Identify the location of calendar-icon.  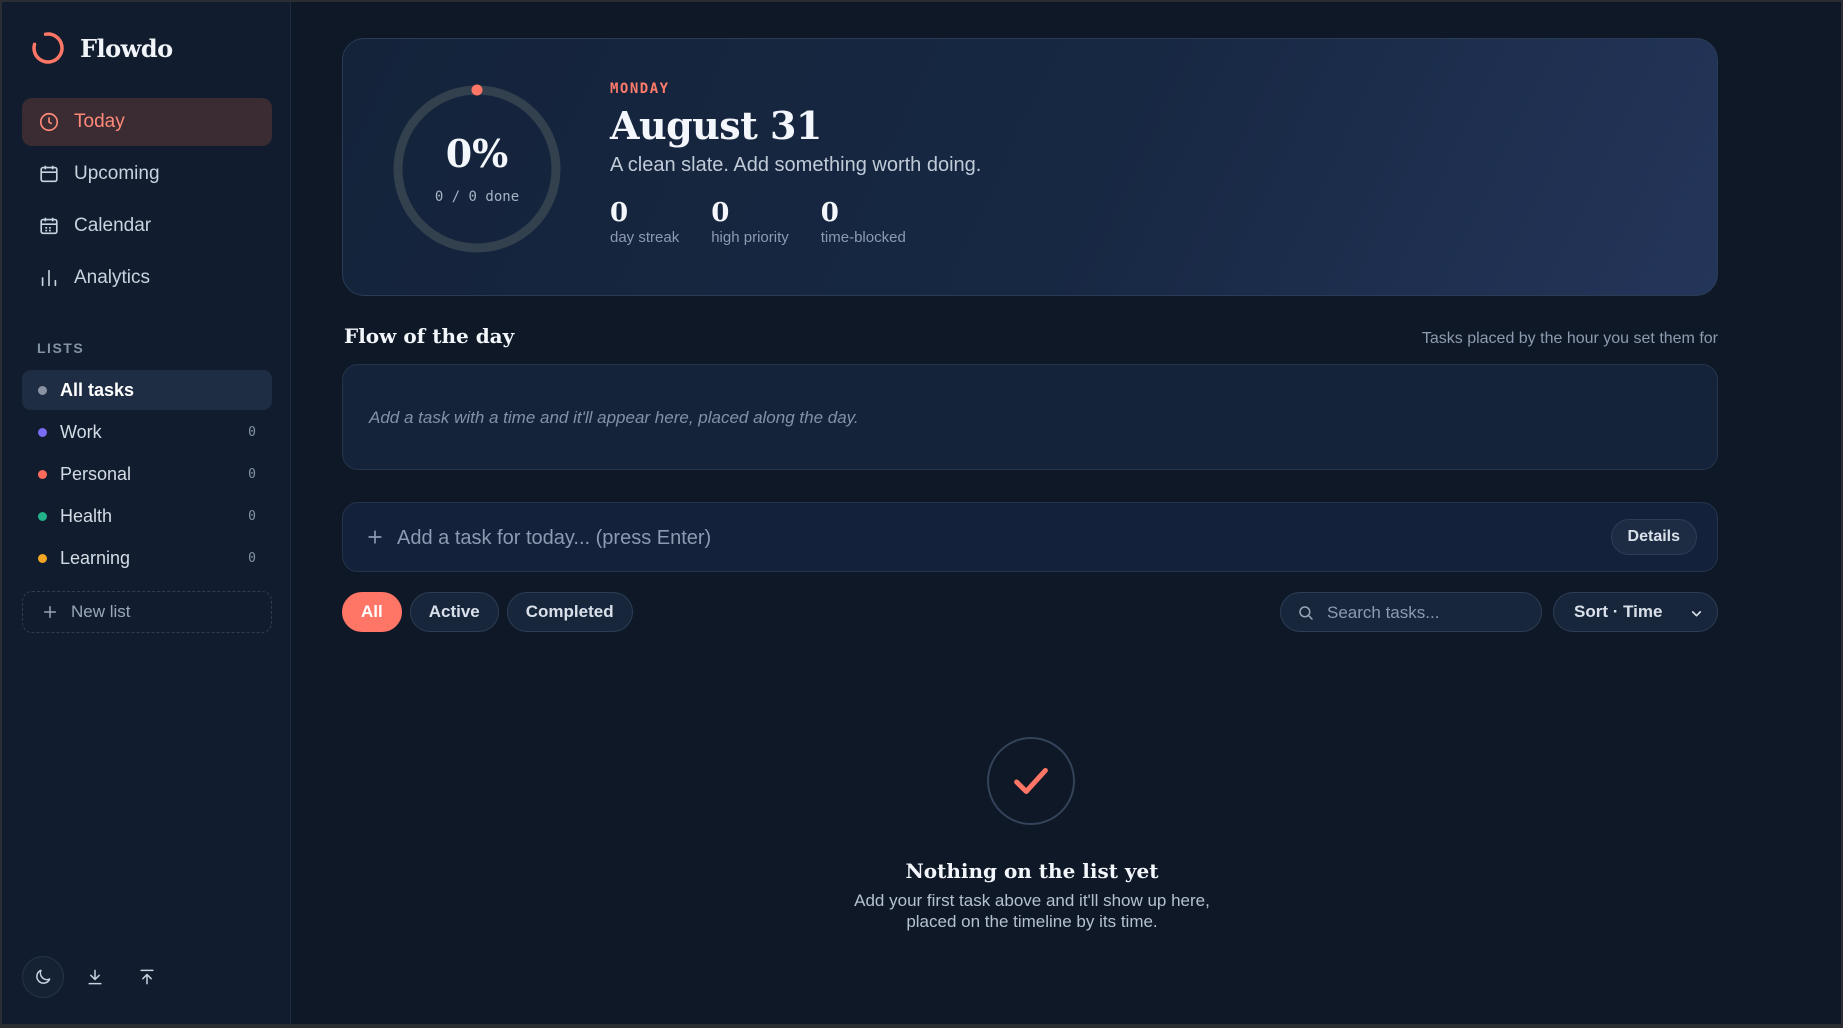
(49, 174).